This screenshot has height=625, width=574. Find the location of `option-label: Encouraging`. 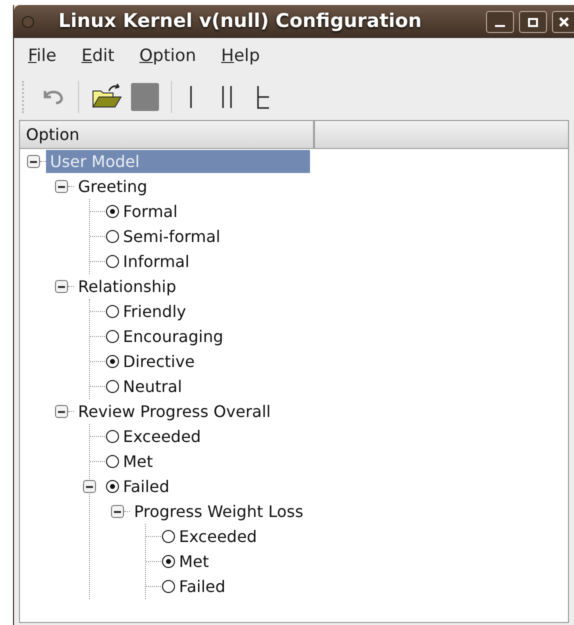

option-label: Encouraging is located at coordinates (173, 336).